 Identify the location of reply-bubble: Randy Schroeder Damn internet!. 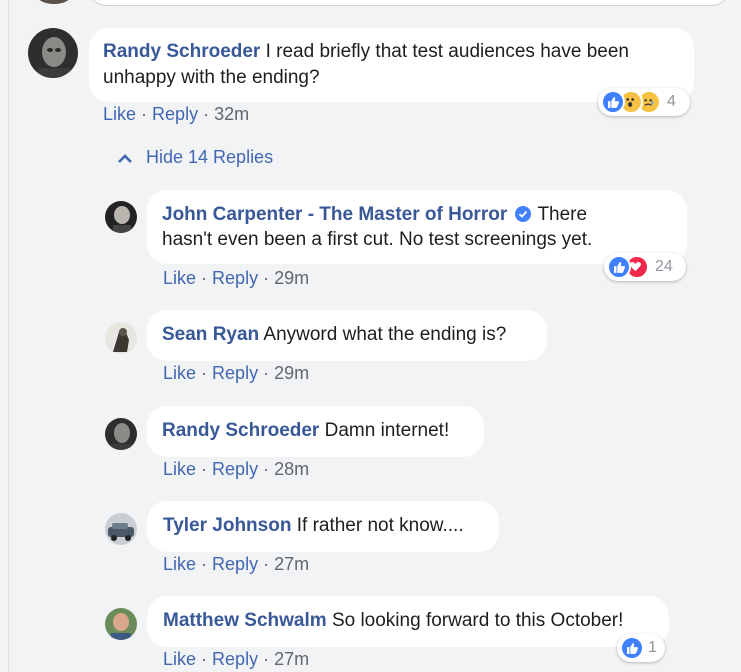
(315, 431).